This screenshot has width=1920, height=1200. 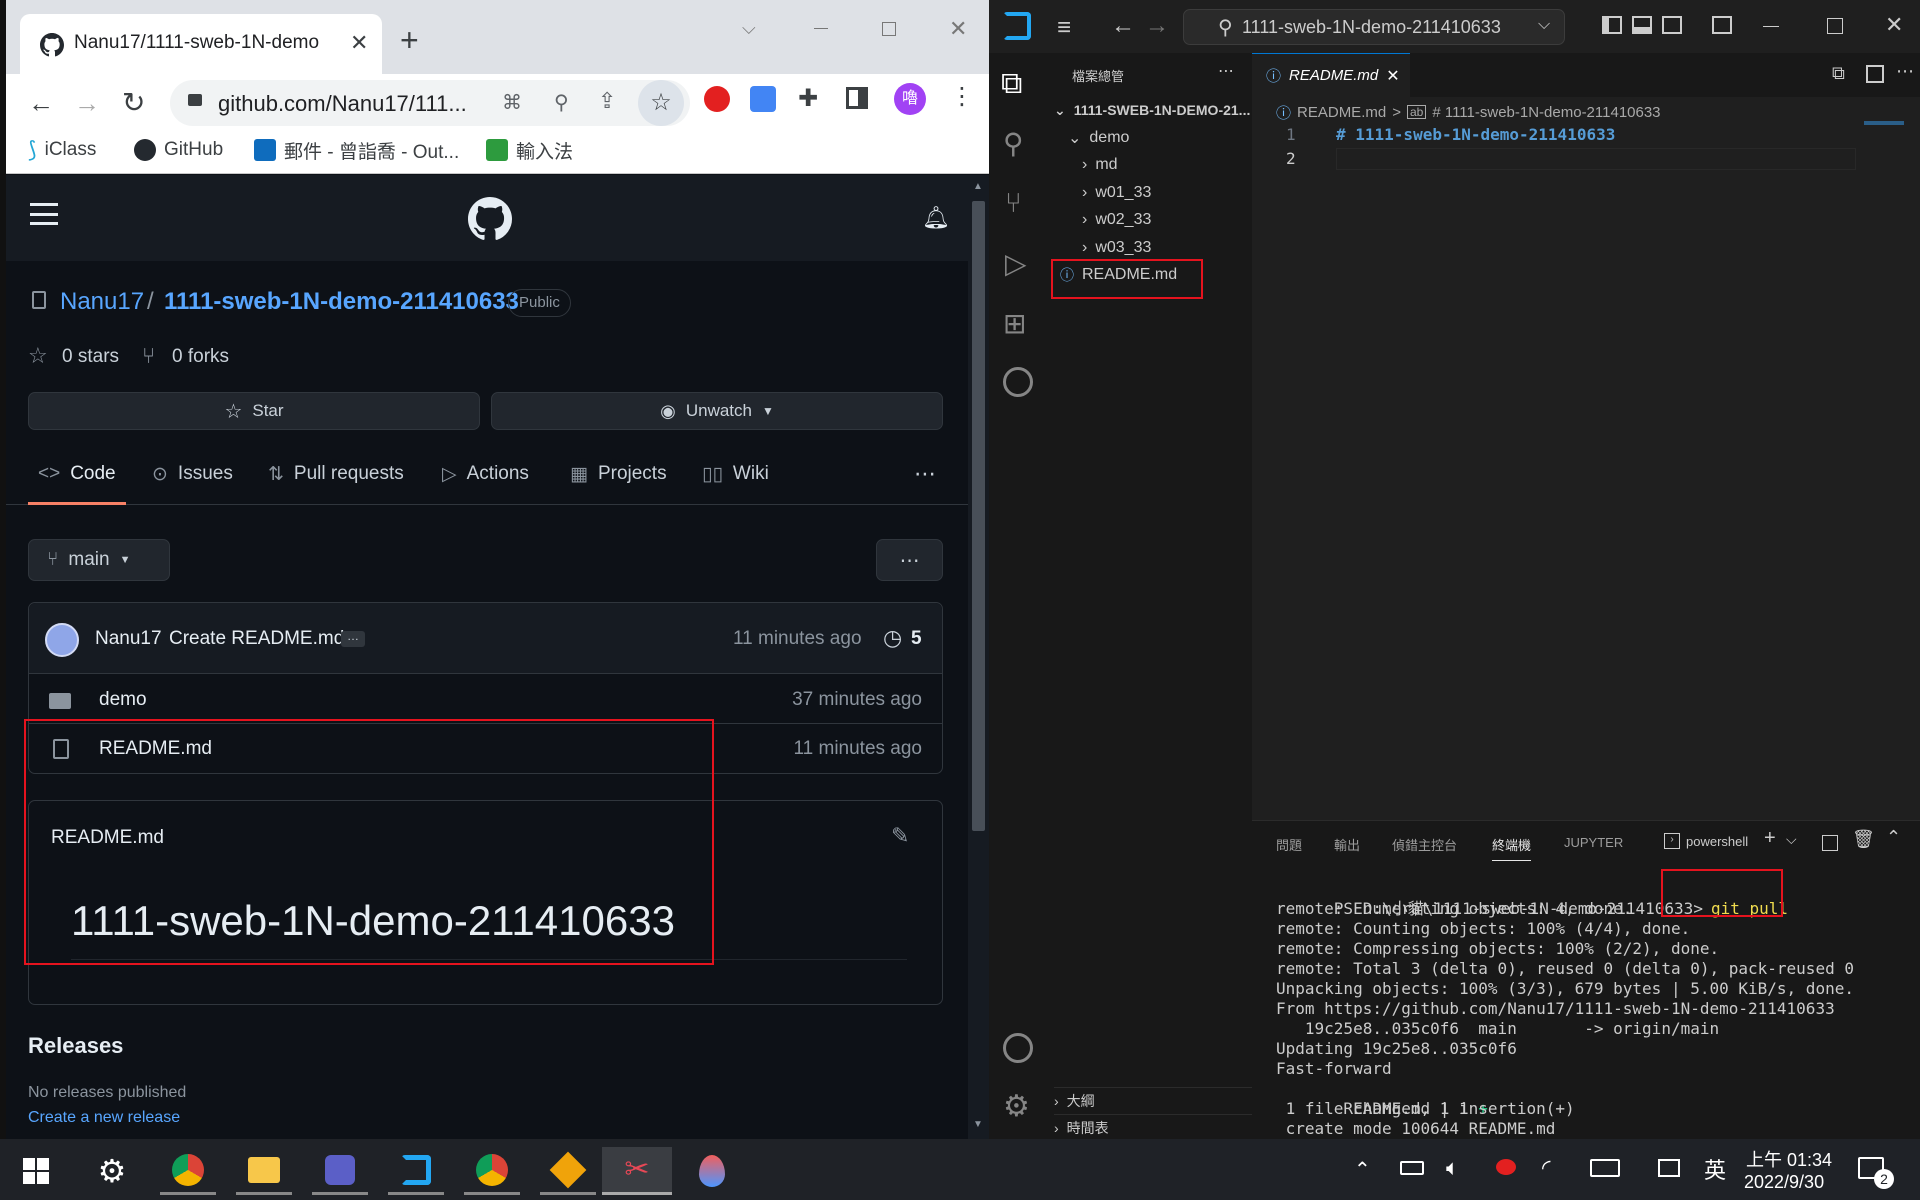 I want to click on extensions-icon: ✚, so click(x=808, y=98).